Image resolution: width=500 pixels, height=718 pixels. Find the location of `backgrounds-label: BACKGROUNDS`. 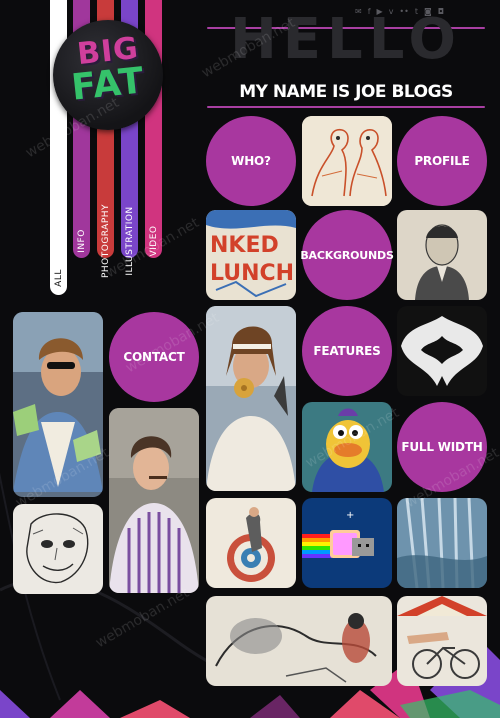

backgrounds-label: BACKGROUNDS is located at coordinates (347, 255).